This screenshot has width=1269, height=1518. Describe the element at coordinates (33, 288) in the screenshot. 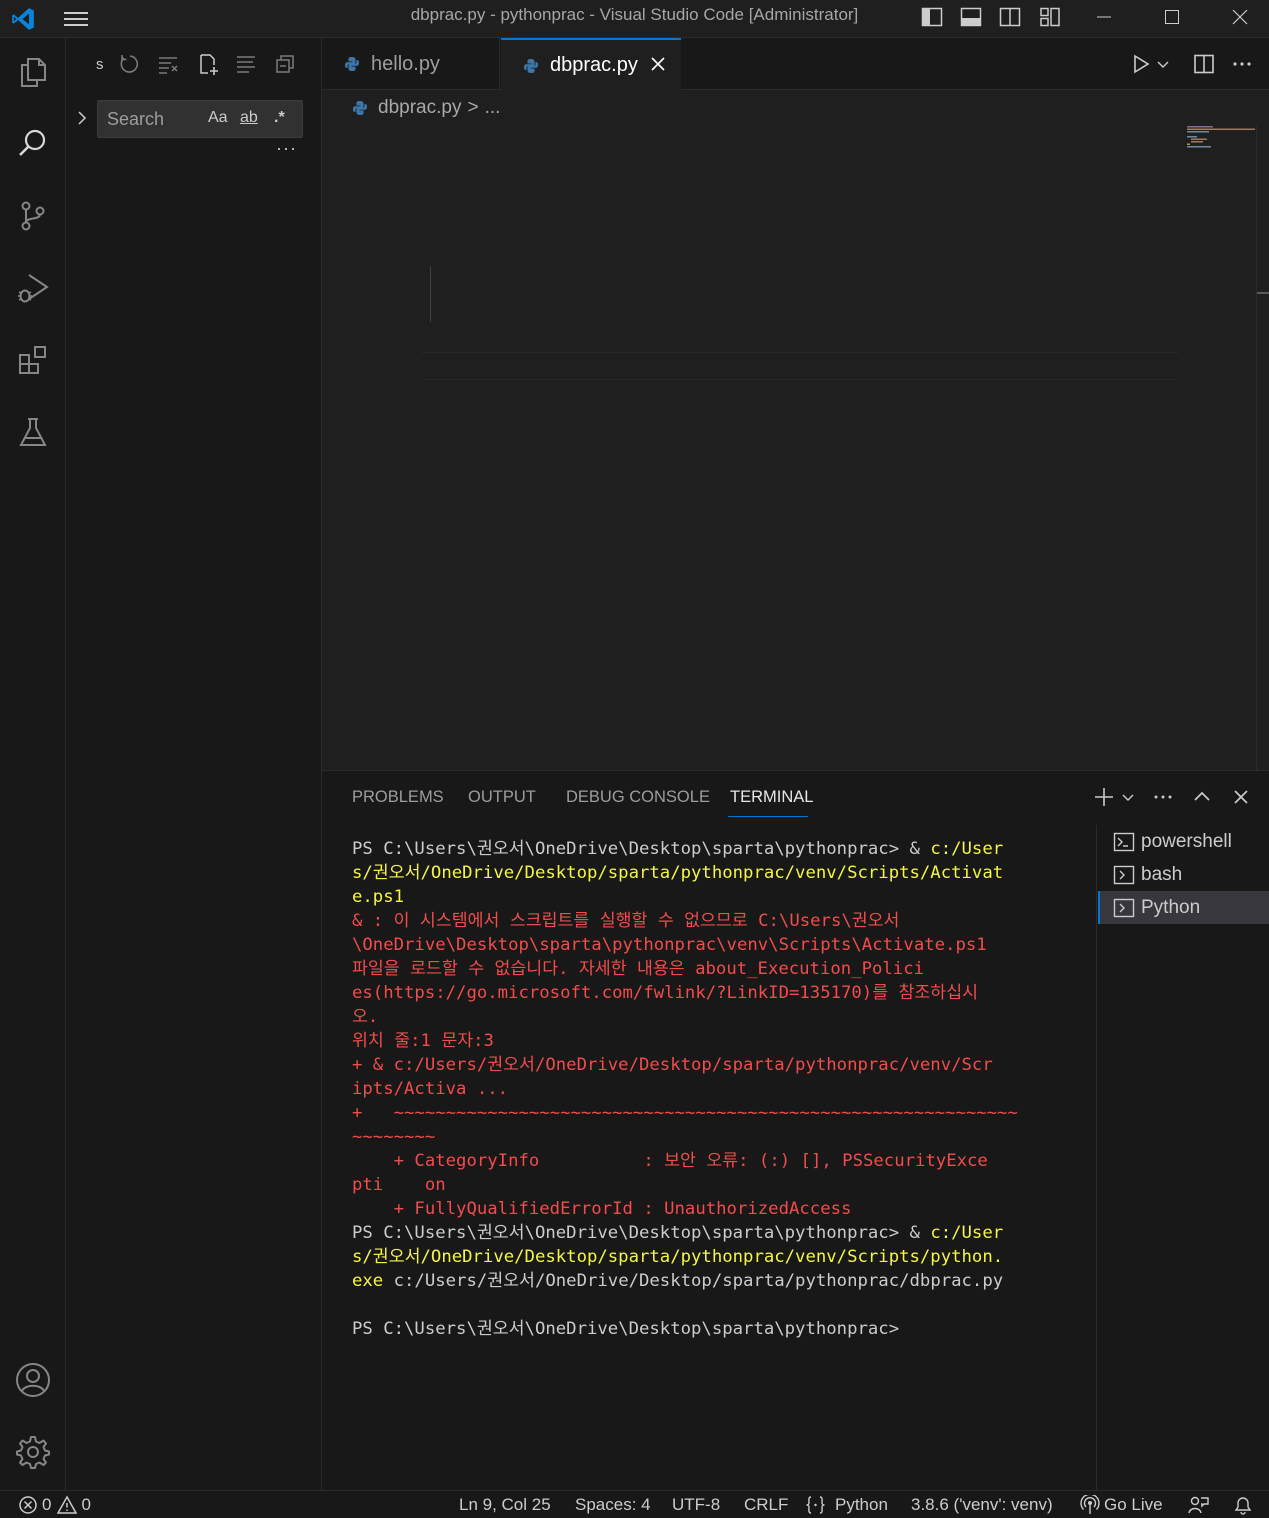

I see `run-and-debug-button` at that location.